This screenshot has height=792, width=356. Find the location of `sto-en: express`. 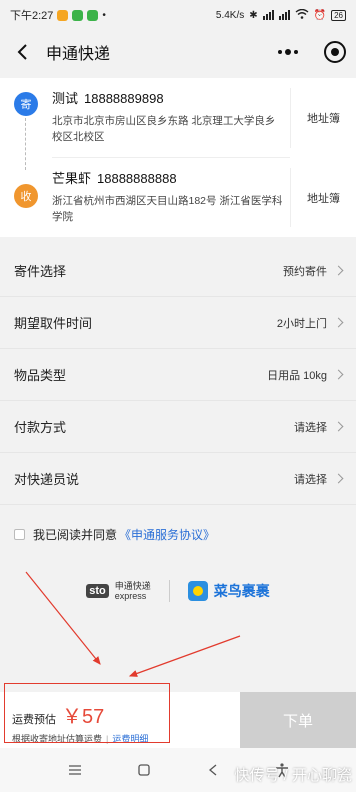

sto-en: express is located at coordinates (130, 596).